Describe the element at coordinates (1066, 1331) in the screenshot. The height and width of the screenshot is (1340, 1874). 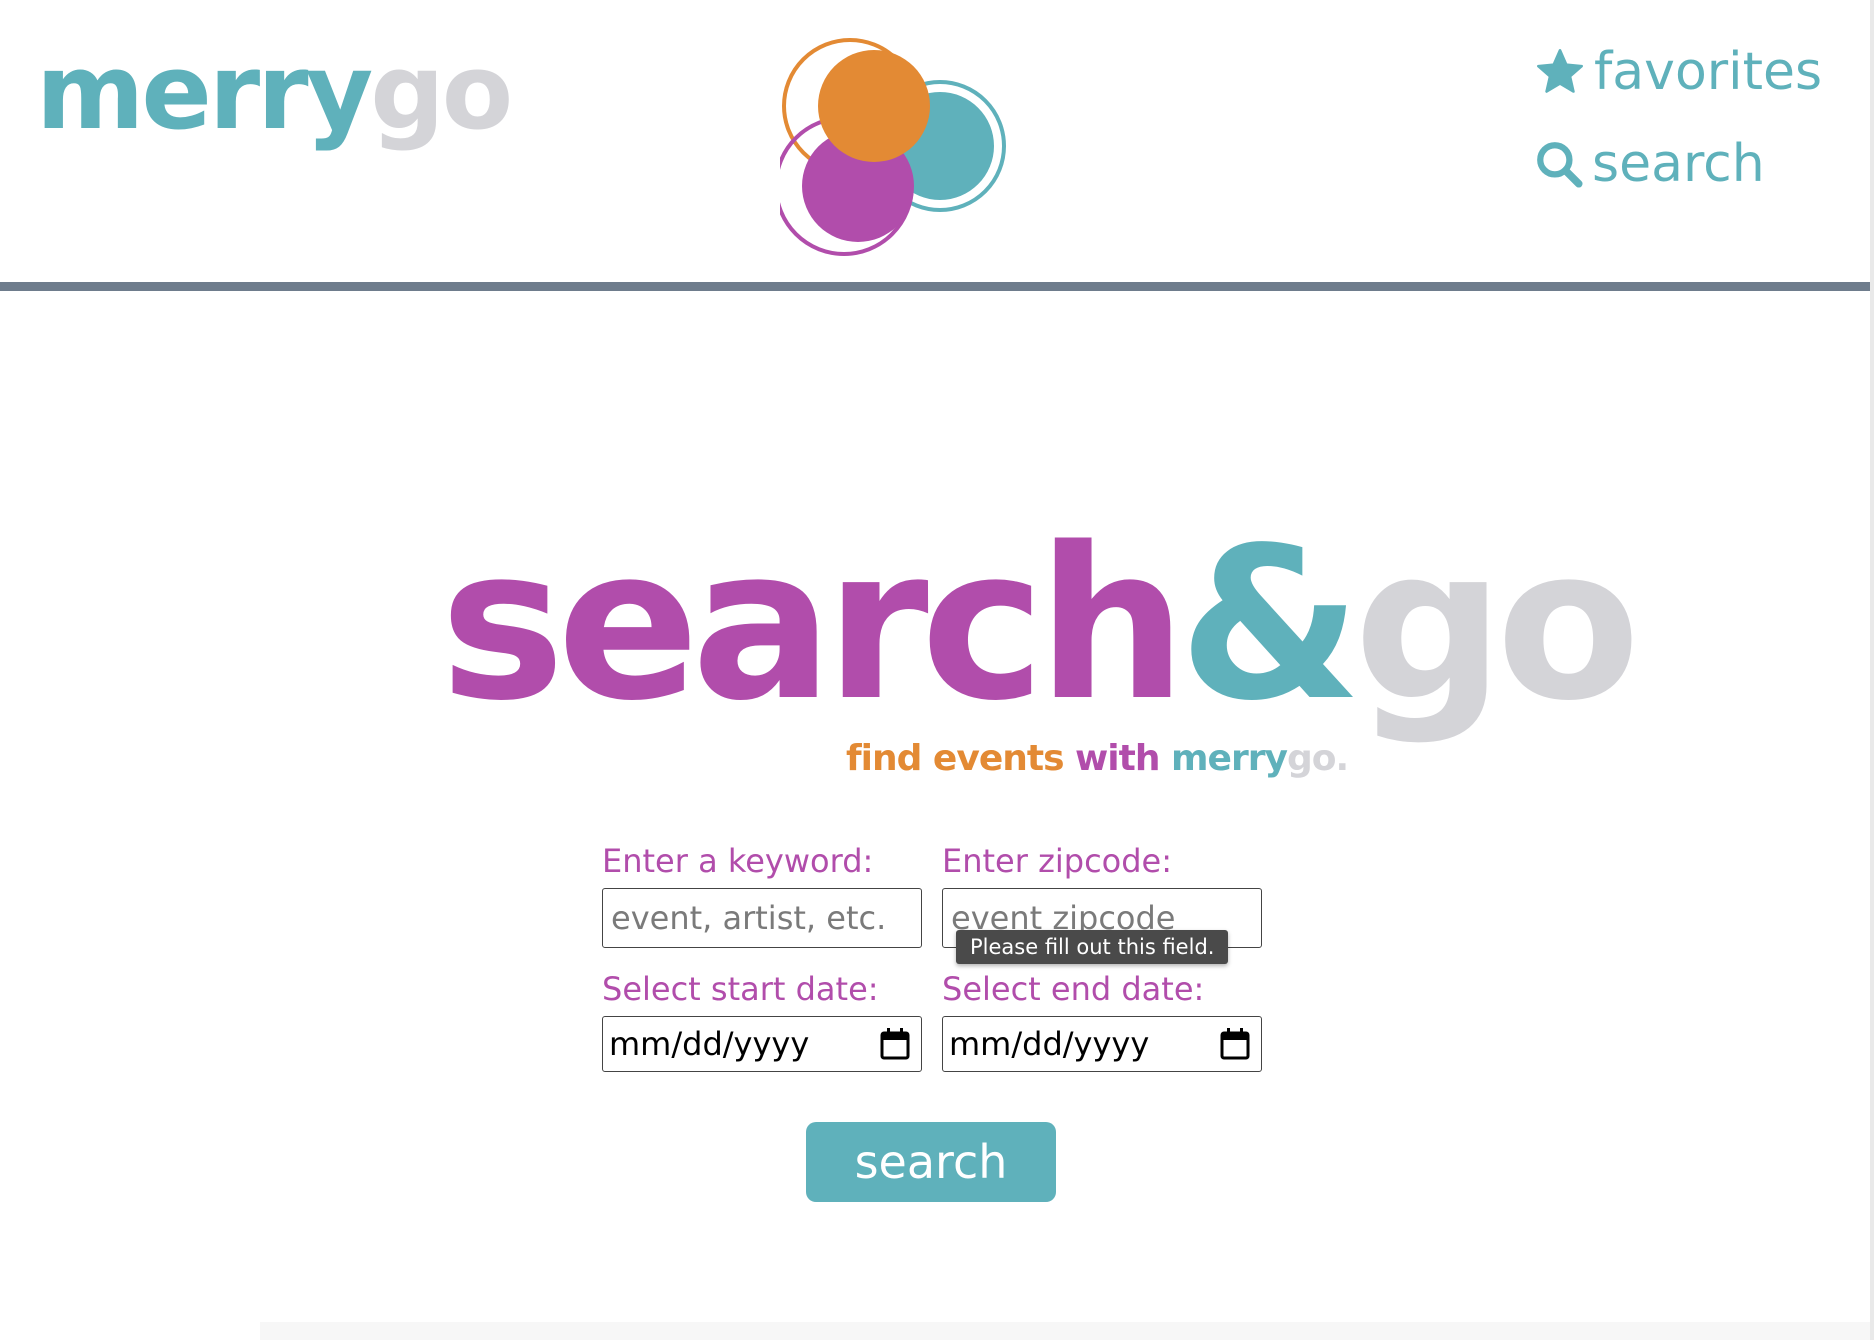
I see `footer-strip` at that location.